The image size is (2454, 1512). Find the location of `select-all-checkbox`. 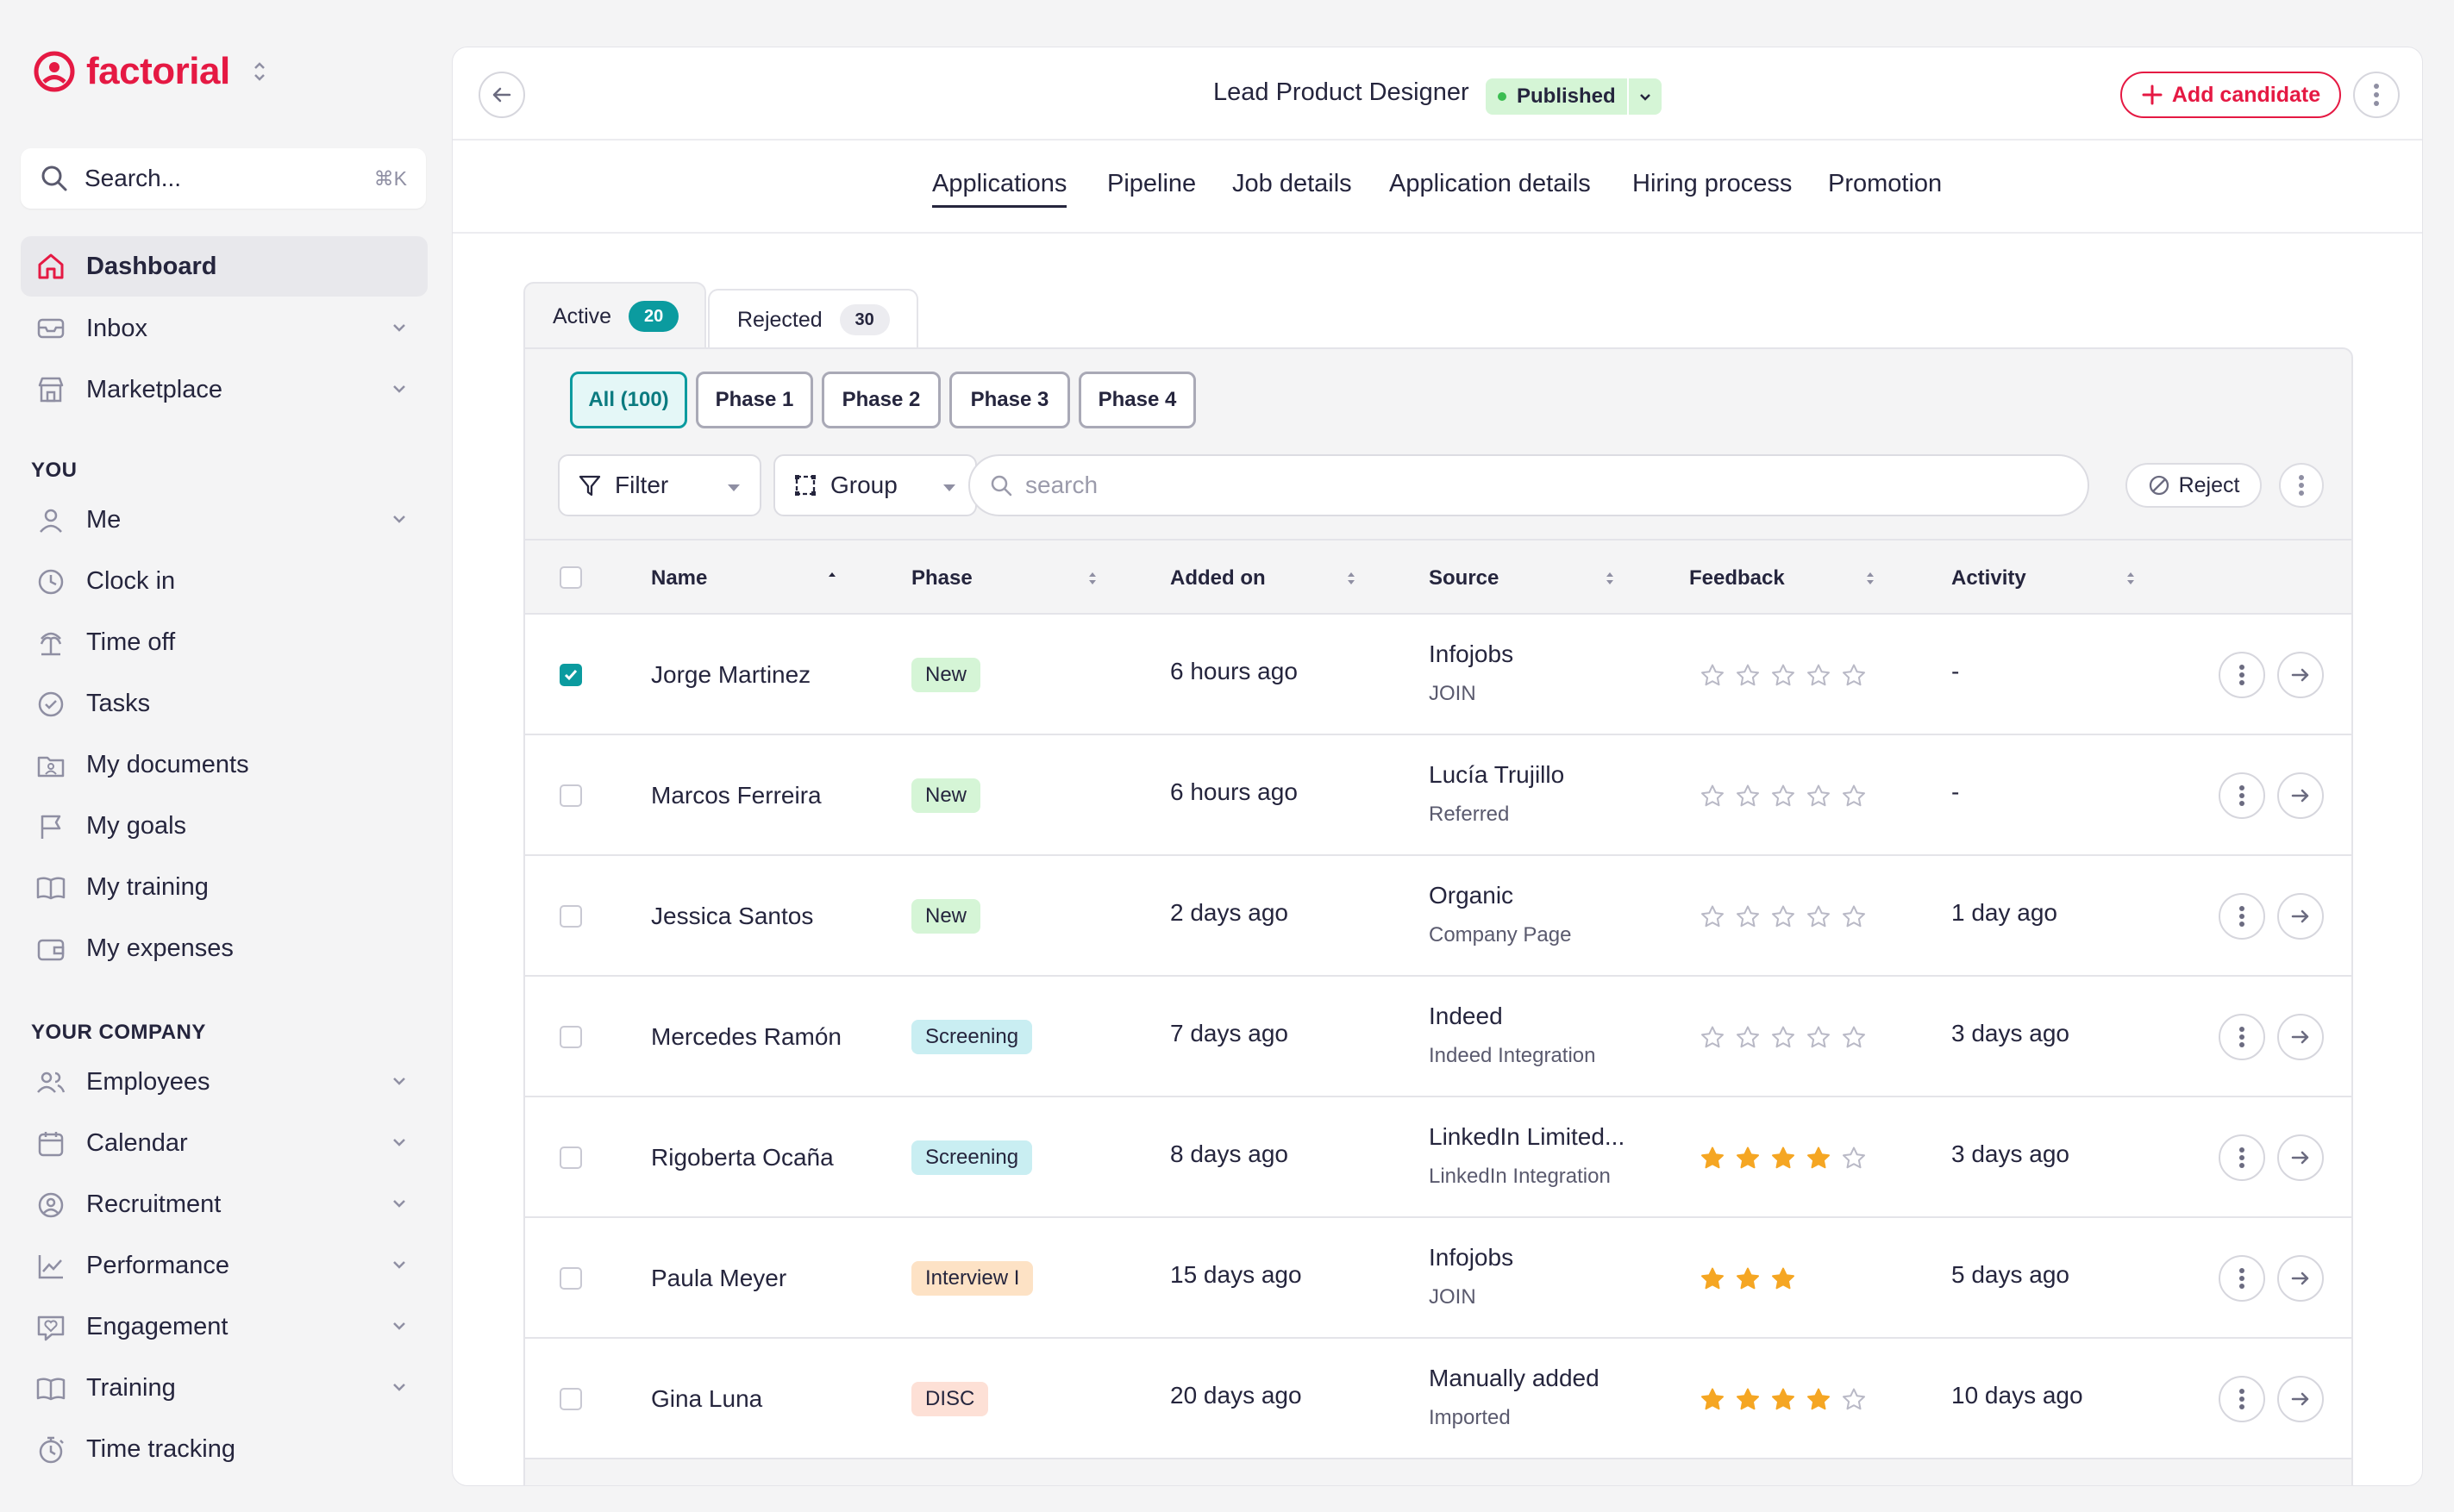

select-all-checkbox is located at coordinates (571, 577).